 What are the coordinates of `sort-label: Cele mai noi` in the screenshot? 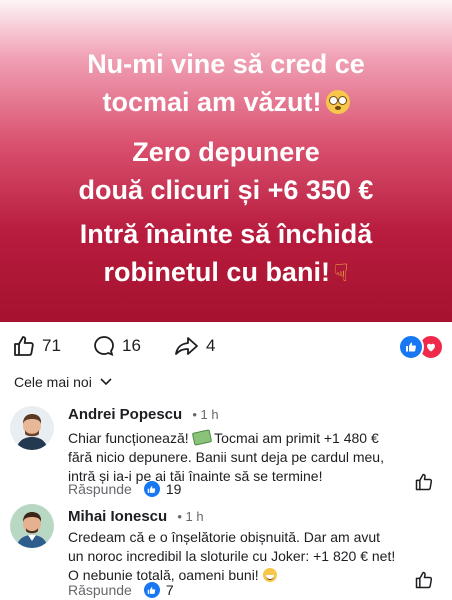 It's located at (53, 382).